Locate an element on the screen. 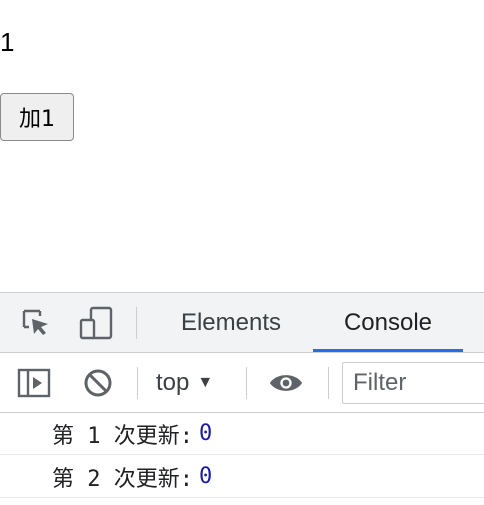  devtools-tabbar: Elements Console is located at coordinates (242, 323).